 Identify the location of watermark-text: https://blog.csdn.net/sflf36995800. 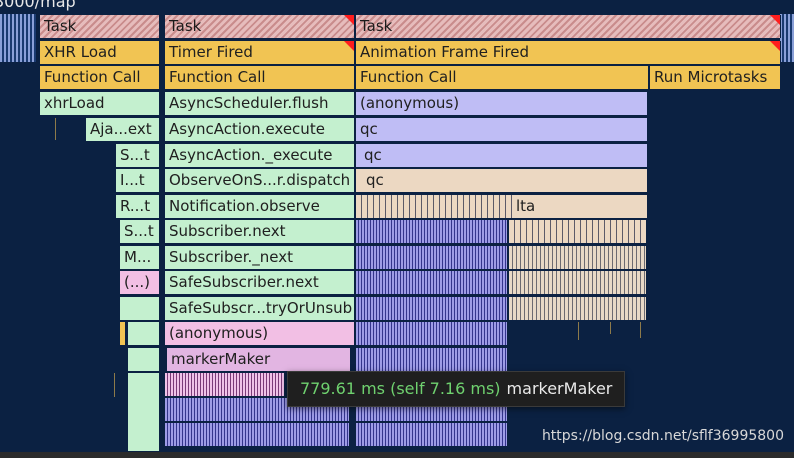
(662, 436).